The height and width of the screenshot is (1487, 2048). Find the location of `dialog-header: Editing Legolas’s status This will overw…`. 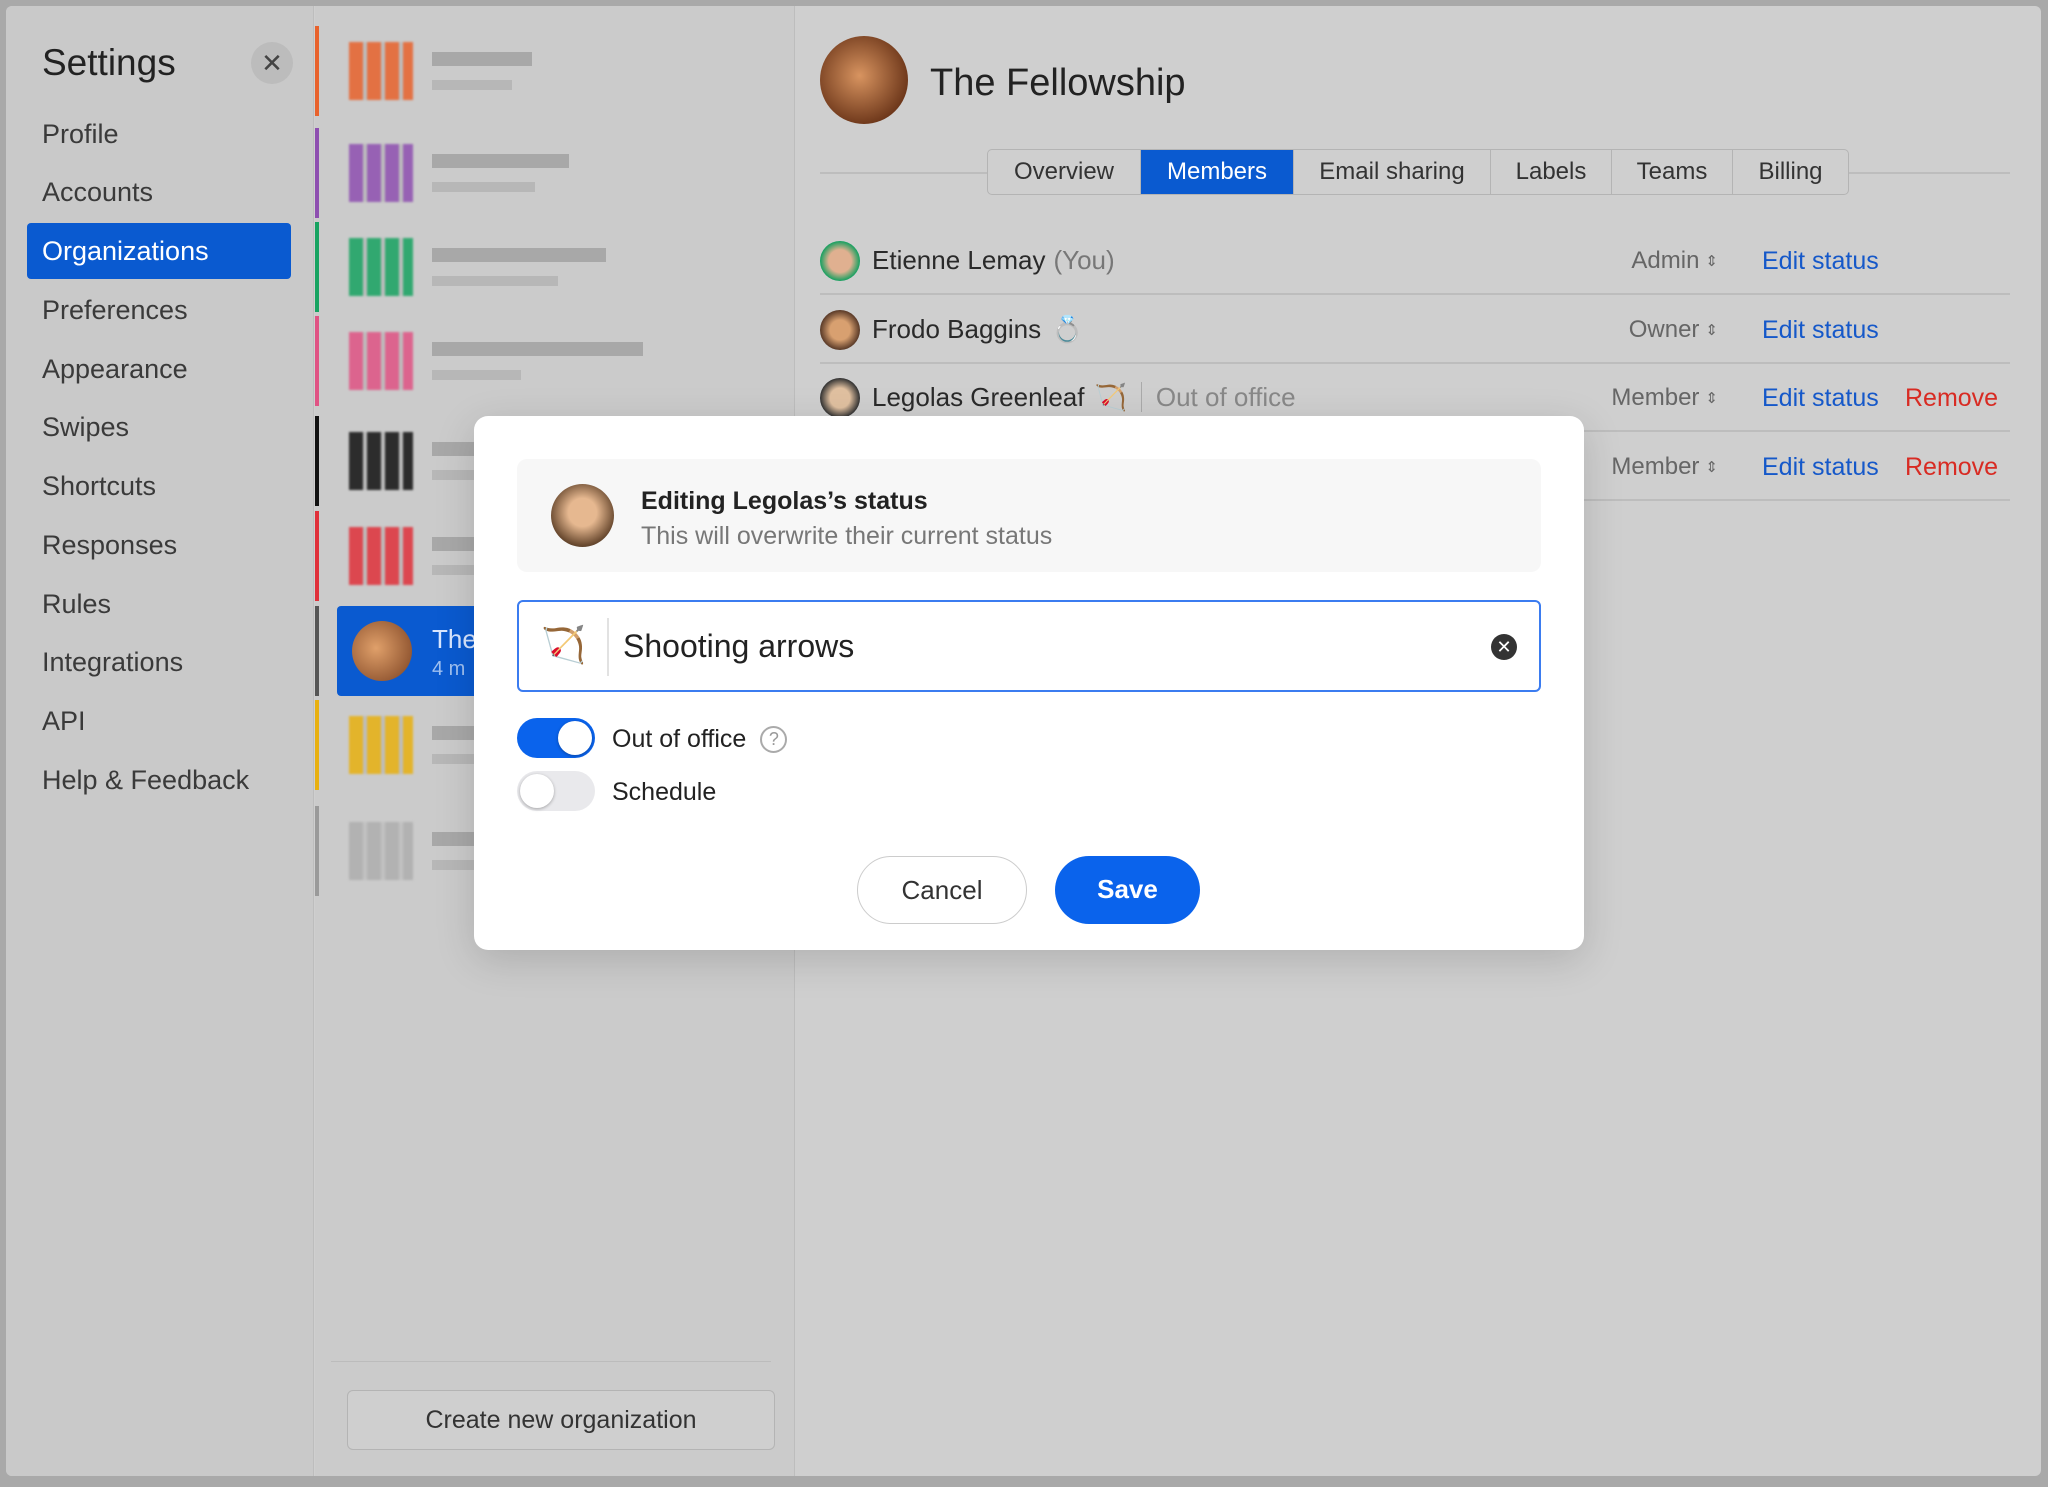

dialog-header: Editing Legolas’s status This will overw… is located at coordinates (1029, 515).